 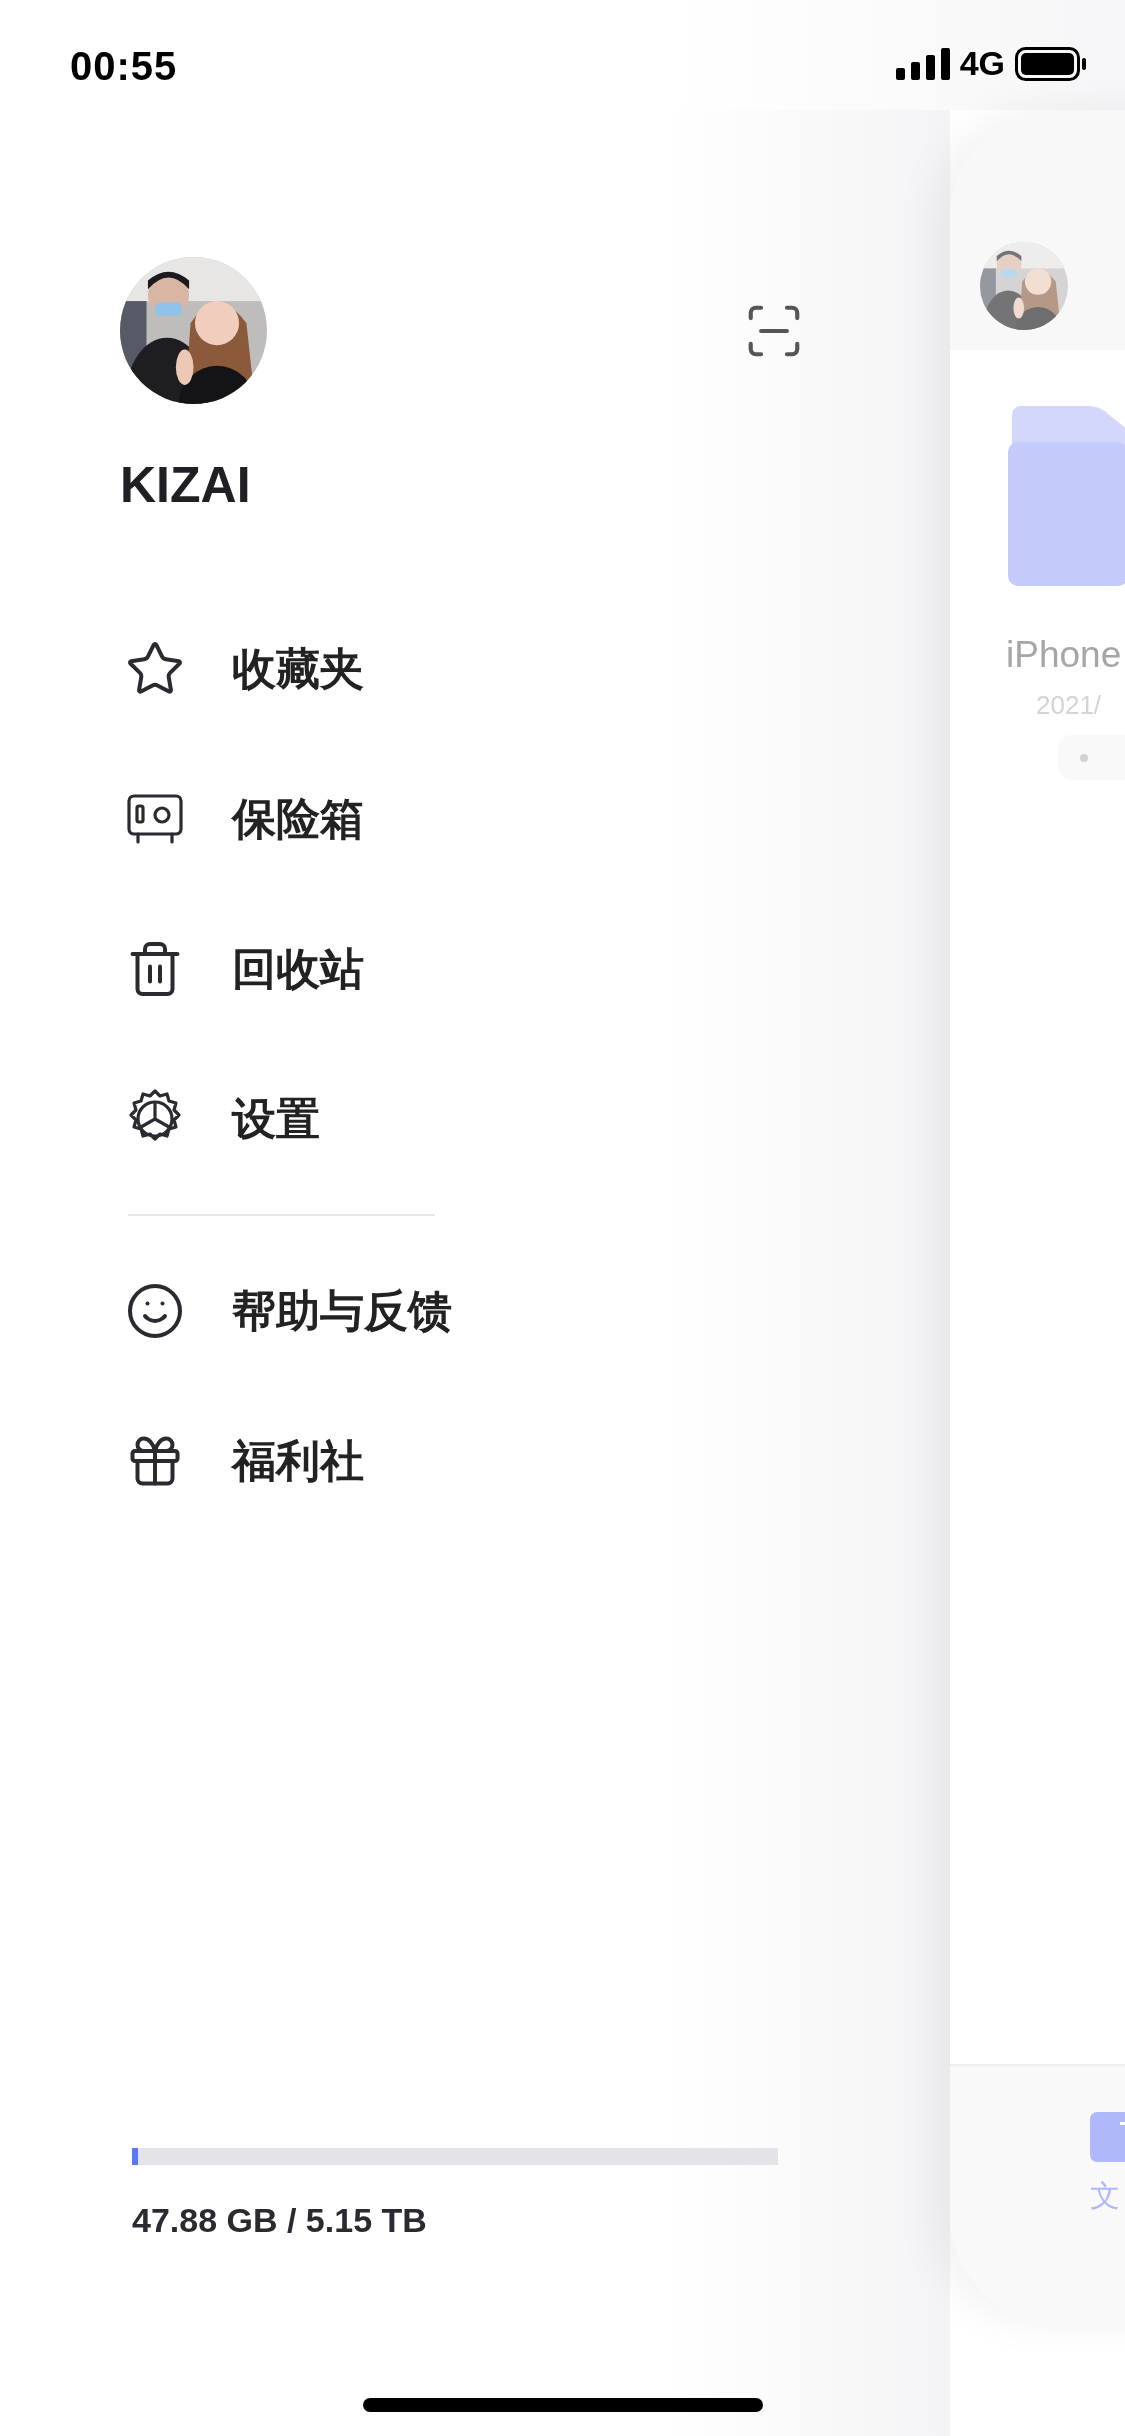 I want to click on network-label: 4G, so click(x=982, y=63).